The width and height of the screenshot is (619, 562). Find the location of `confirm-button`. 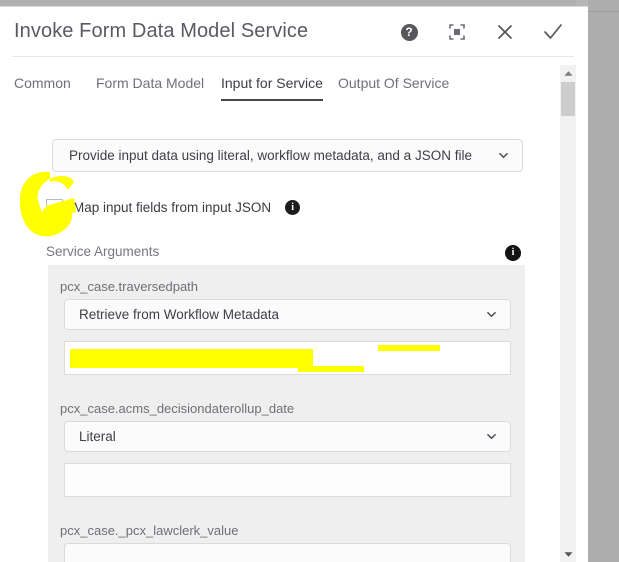

confirm-button is located at coordinates (553, 32).